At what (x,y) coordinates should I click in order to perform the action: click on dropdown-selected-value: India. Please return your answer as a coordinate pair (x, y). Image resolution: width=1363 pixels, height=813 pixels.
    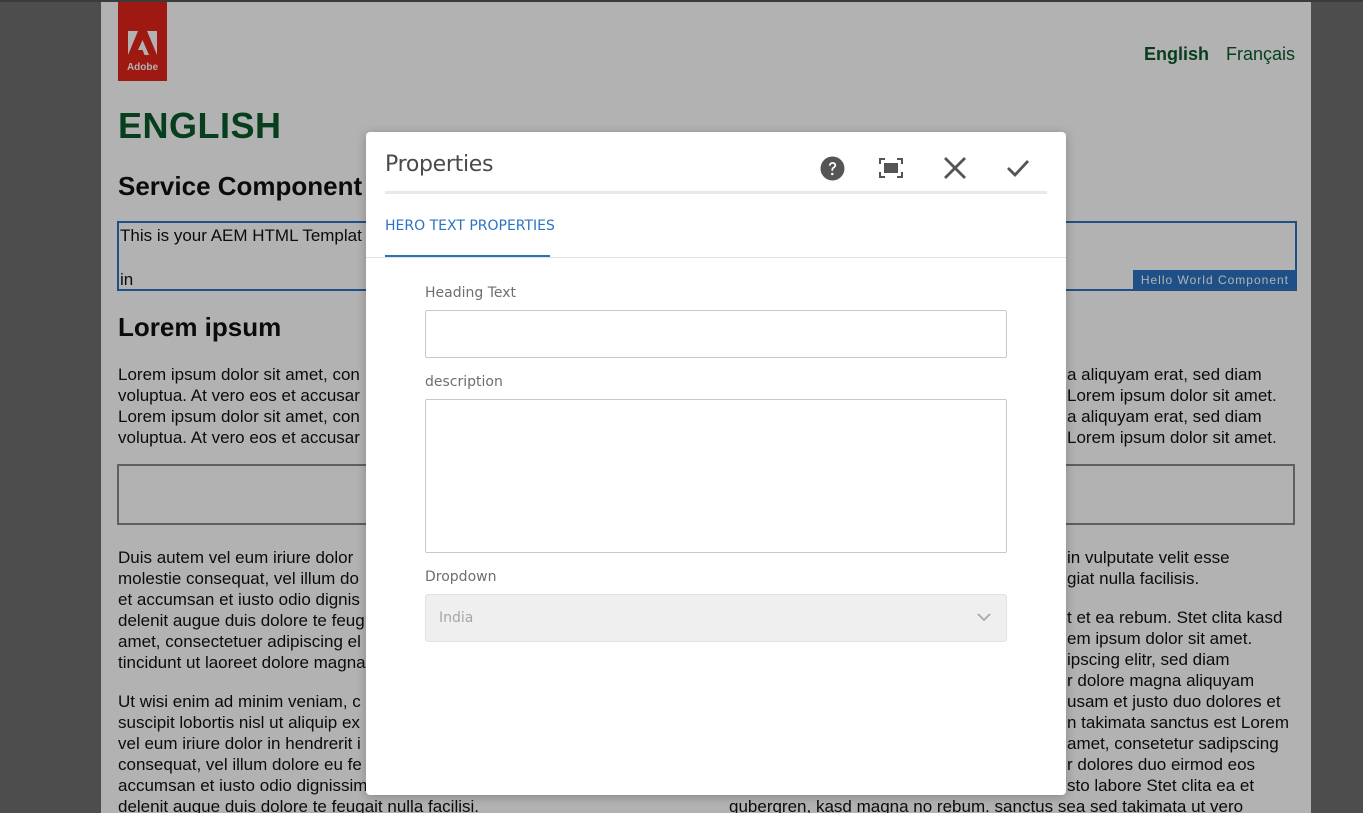
    Looking at the image, I should click on (456, 618).